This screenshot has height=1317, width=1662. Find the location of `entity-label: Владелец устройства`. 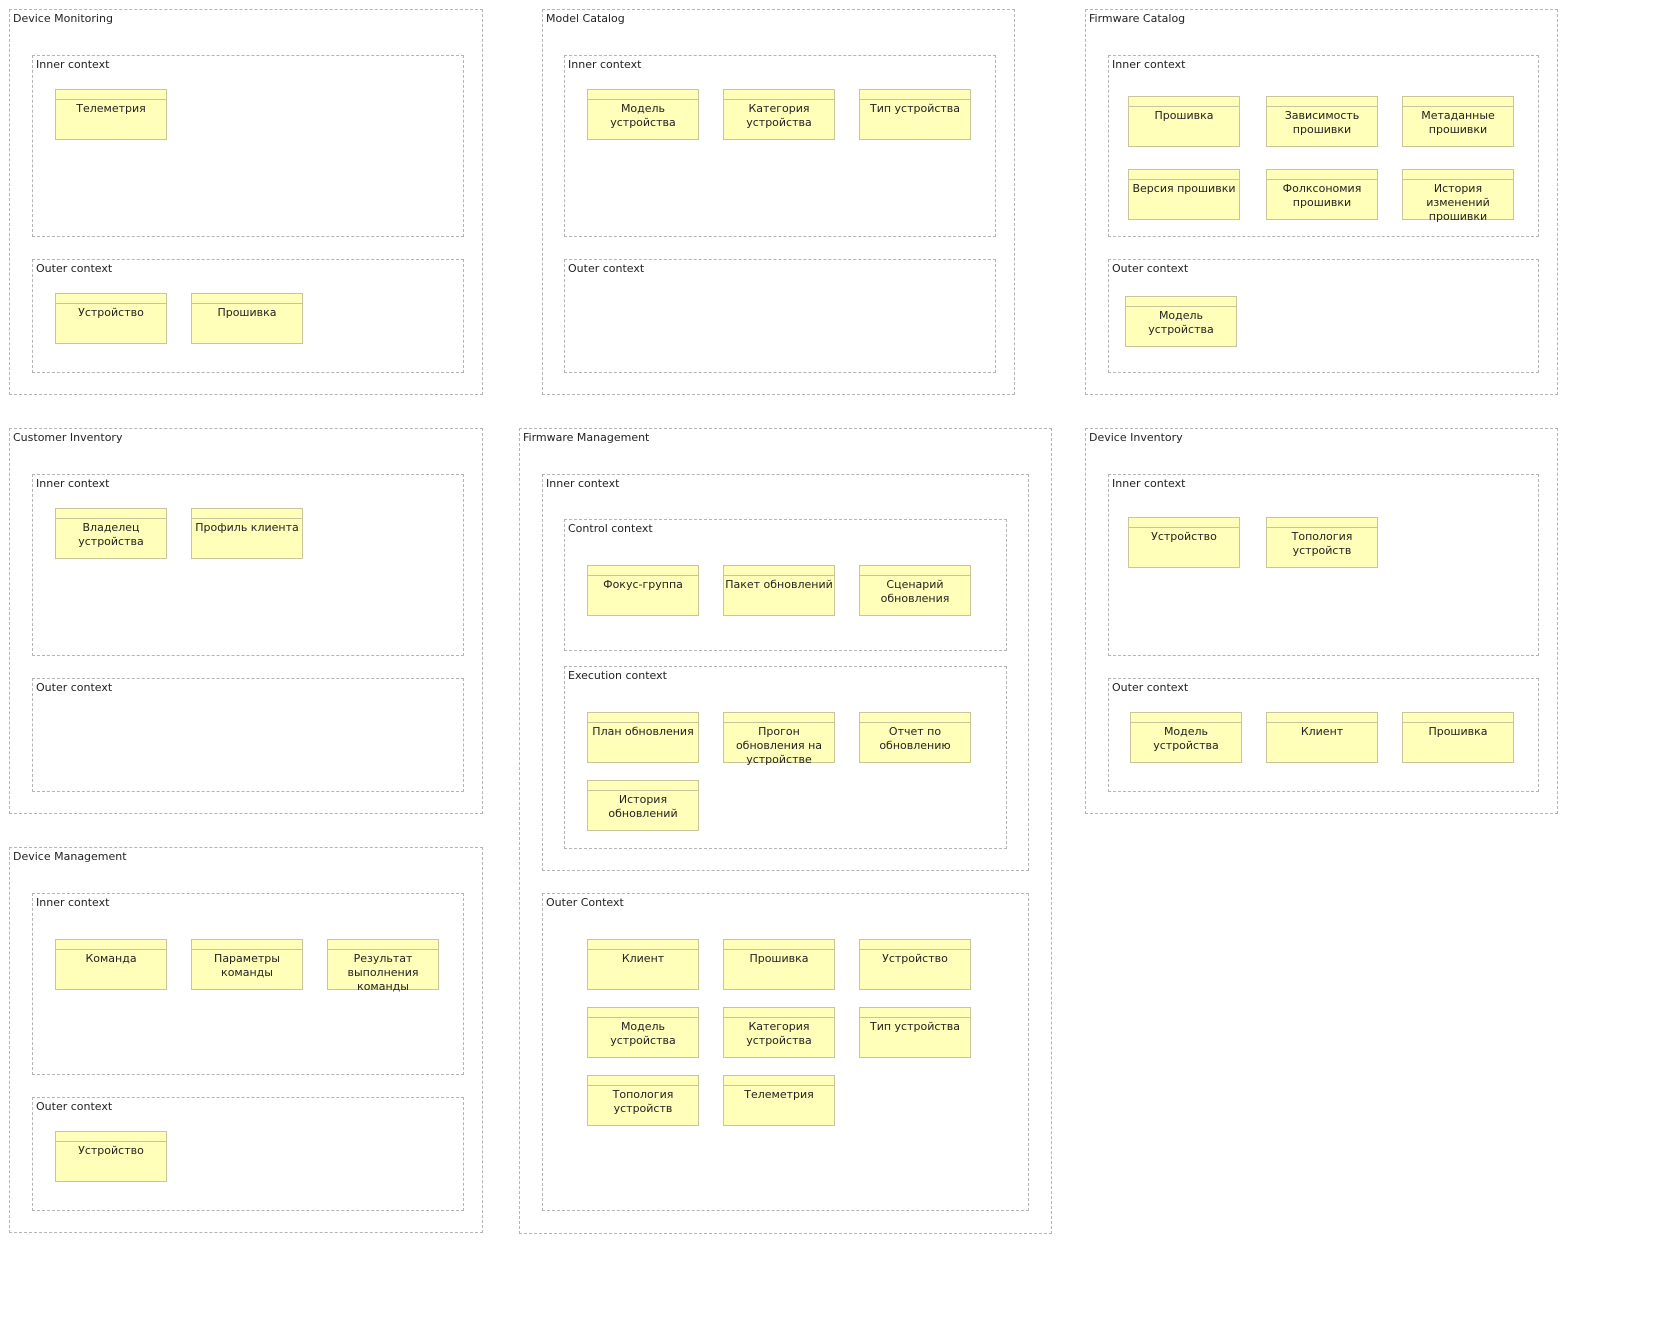

entity-label: Владелец устройства is located at coordinates (111, 534).